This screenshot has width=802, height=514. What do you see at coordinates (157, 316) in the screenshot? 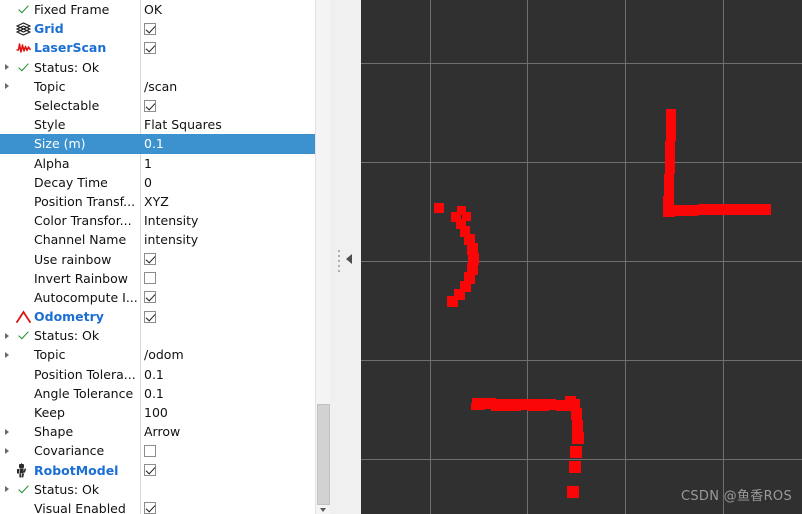
I see `property-row: Odometry` at bounding box center [157, 316].